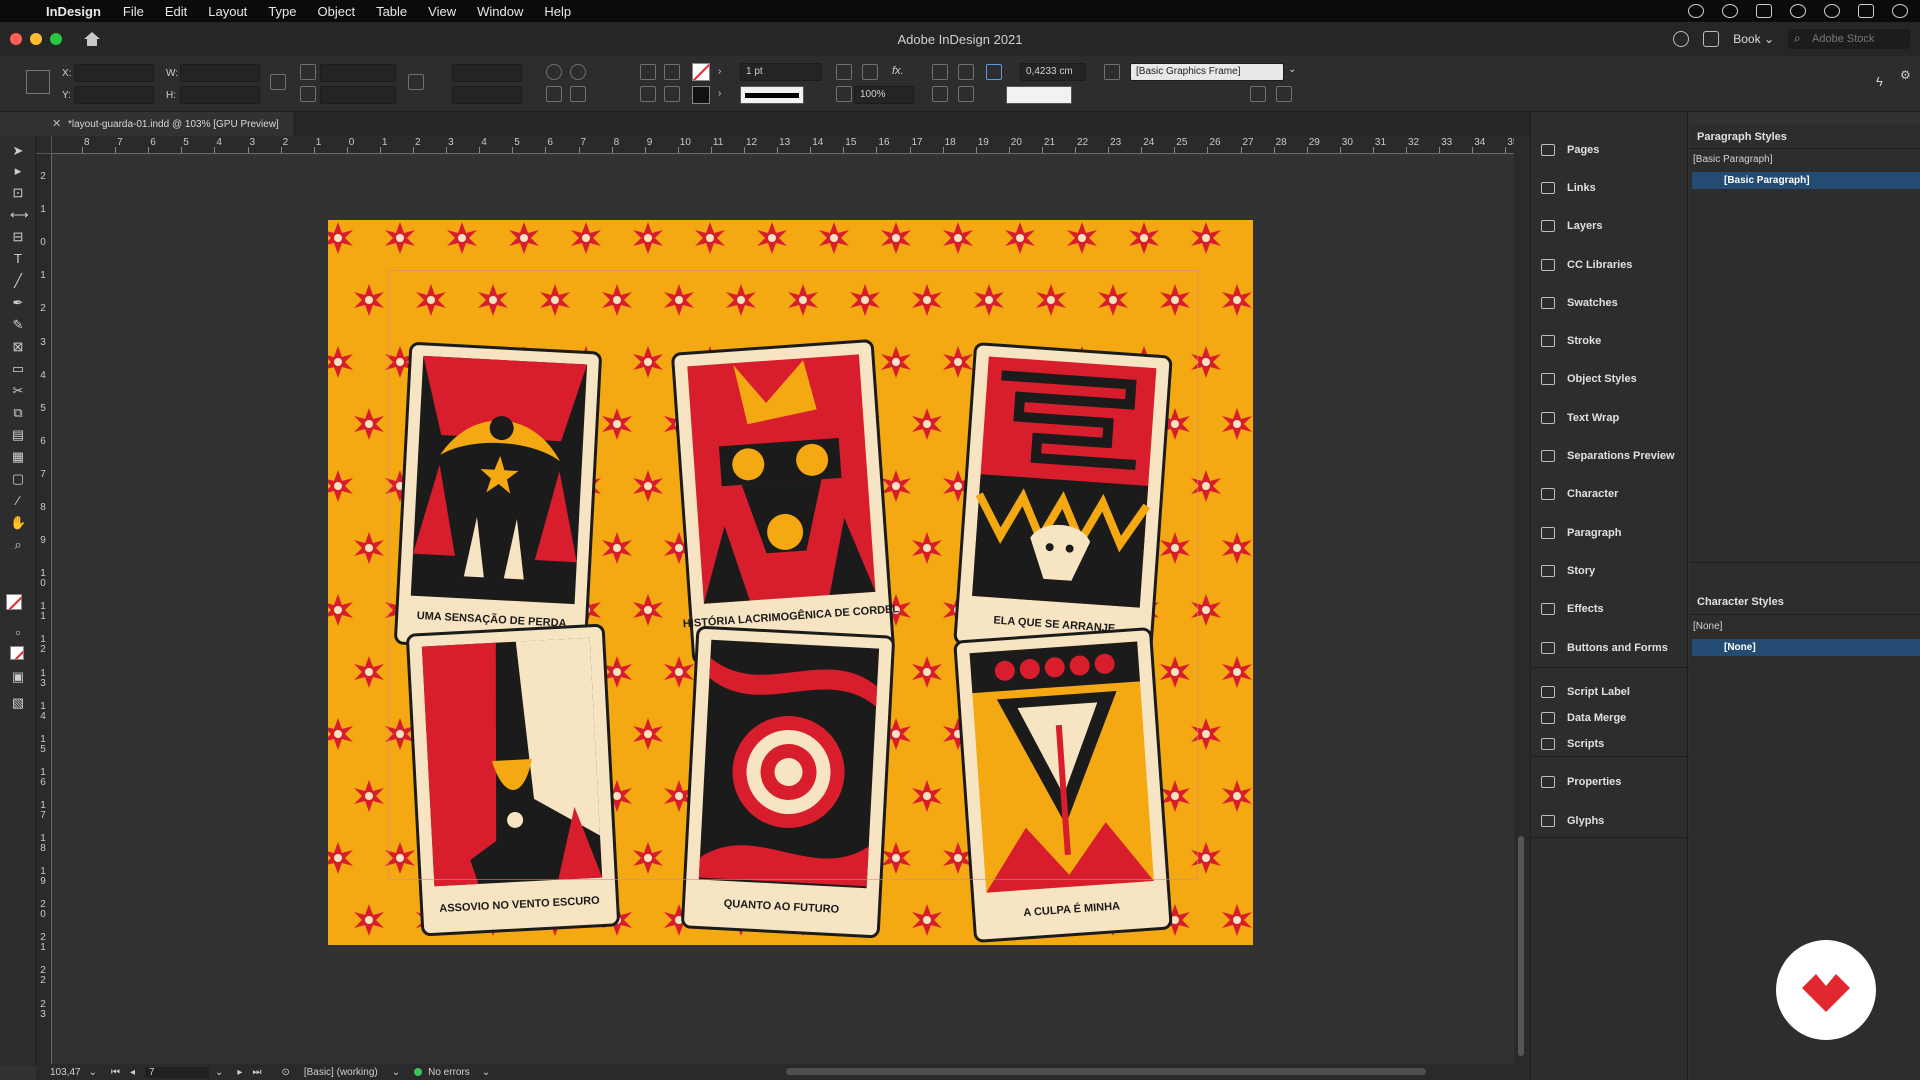  I want to click on free-transform-tool-icon: ⧉, so click(18, 413).